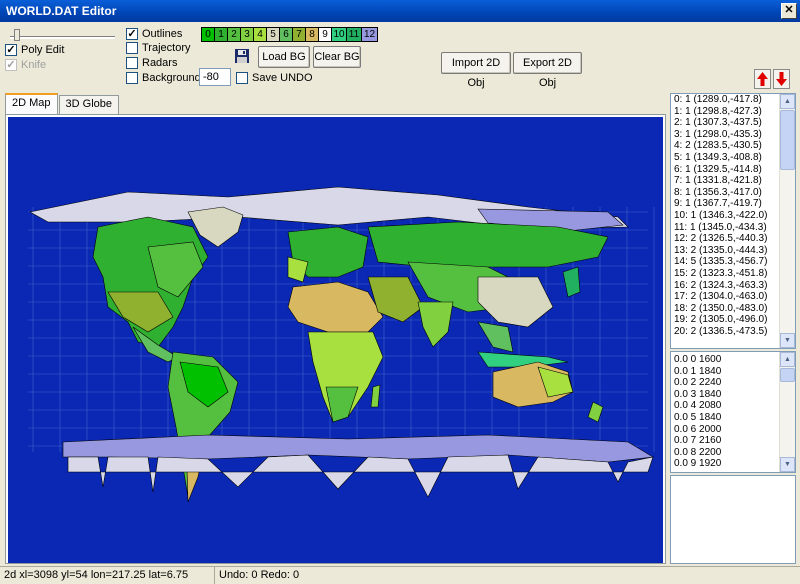 The height and width of the screenshot is (584, 800). Describe the element at coordinates (400, 11) in the screenshot. I see `title-bar: WORLD.DAT Editor ✕` at that location.